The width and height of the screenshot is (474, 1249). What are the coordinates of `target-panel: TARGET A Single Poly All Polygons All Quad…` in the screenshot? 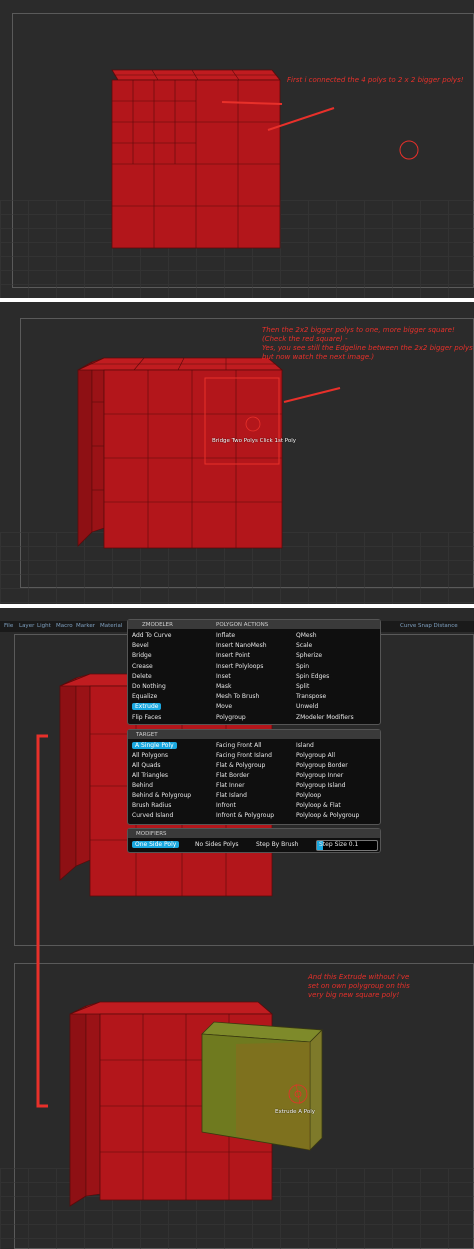 It's located at (254, 777).